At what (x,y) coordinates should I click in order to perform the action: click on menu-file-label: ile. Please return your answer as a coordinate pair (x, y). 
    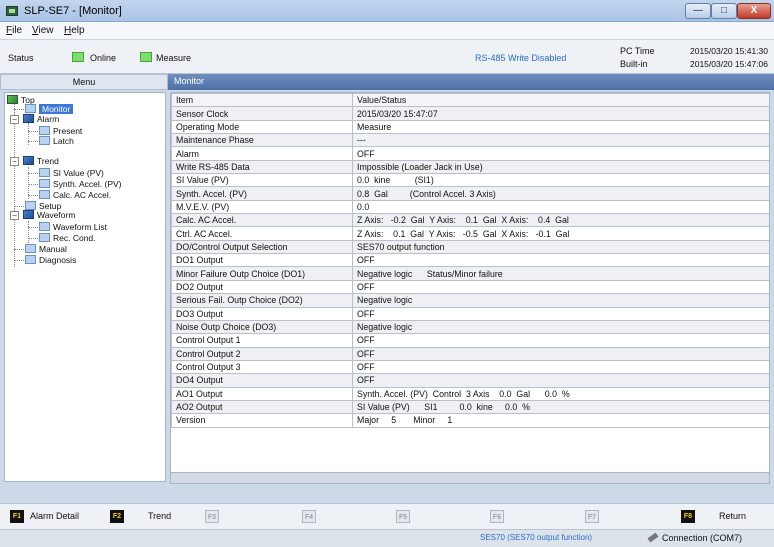
    Looking at the image, I should click on (17, 30).